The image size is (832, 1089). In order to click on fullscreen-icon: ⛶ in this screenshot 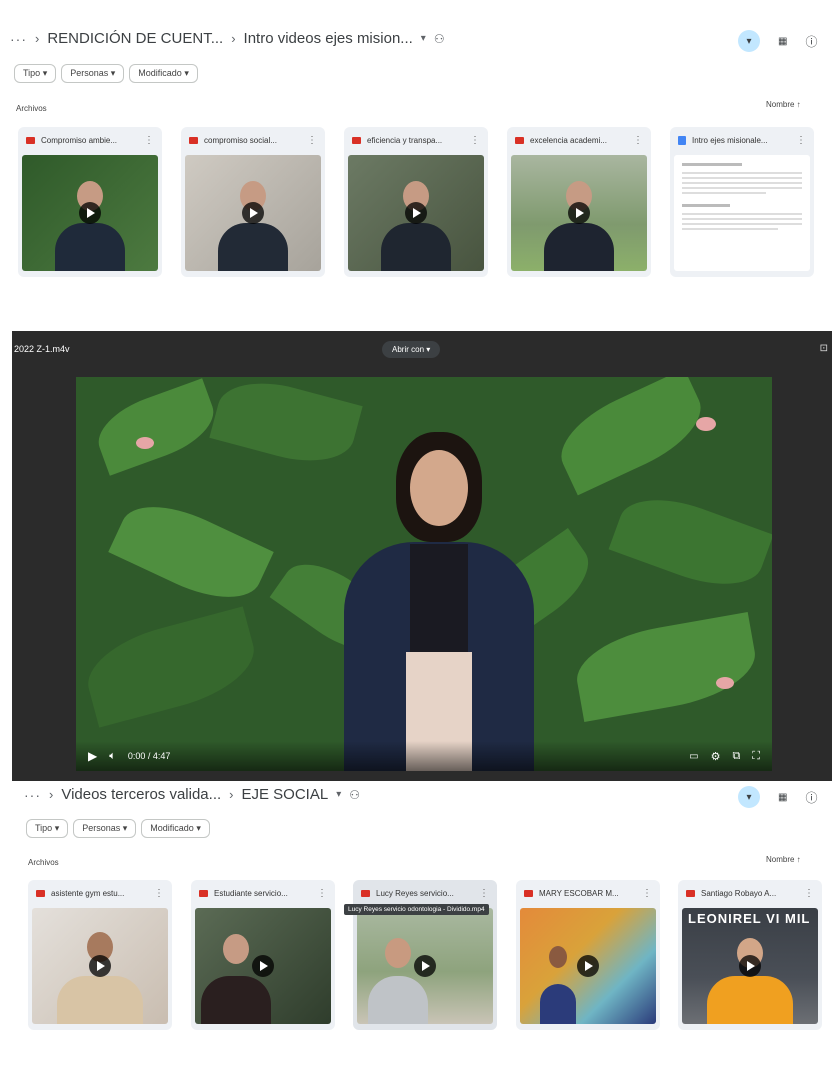, I will do `click(756, 756)`.